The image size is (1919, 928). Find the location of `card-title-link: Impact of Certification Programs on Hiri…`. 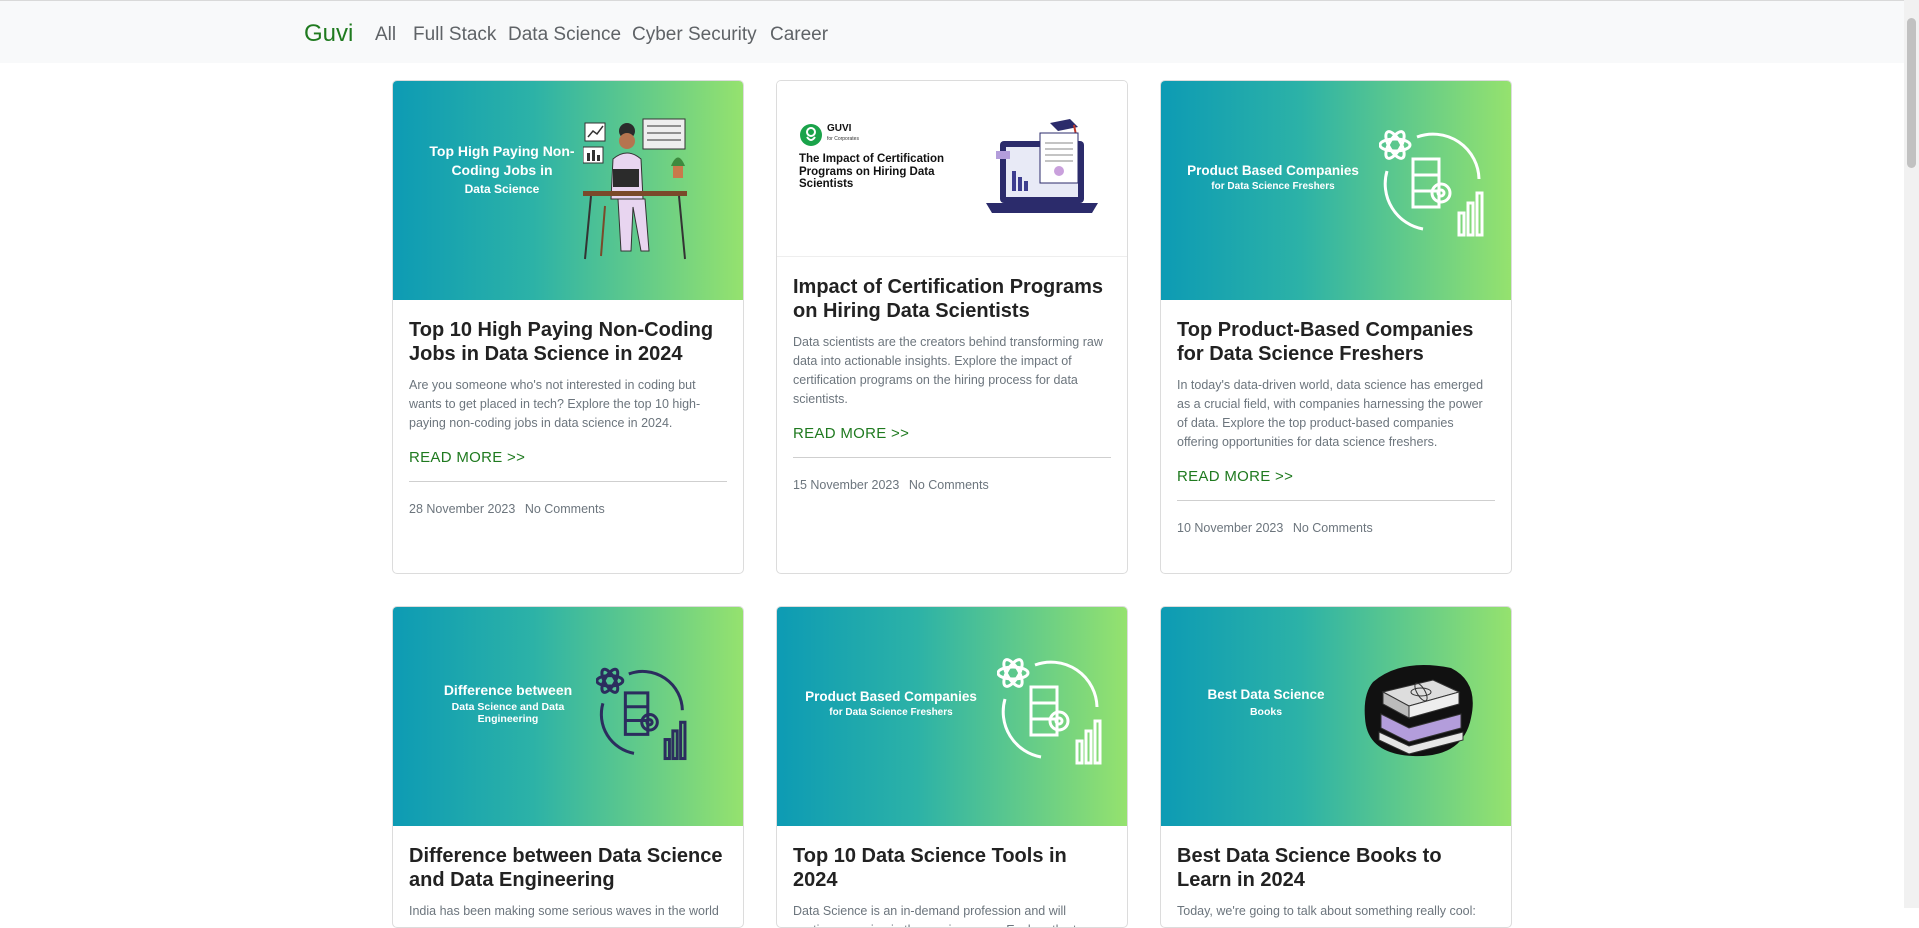

card-title-link: Impact of Certification Programs on Hiri… is located at coordinates (952, 299).